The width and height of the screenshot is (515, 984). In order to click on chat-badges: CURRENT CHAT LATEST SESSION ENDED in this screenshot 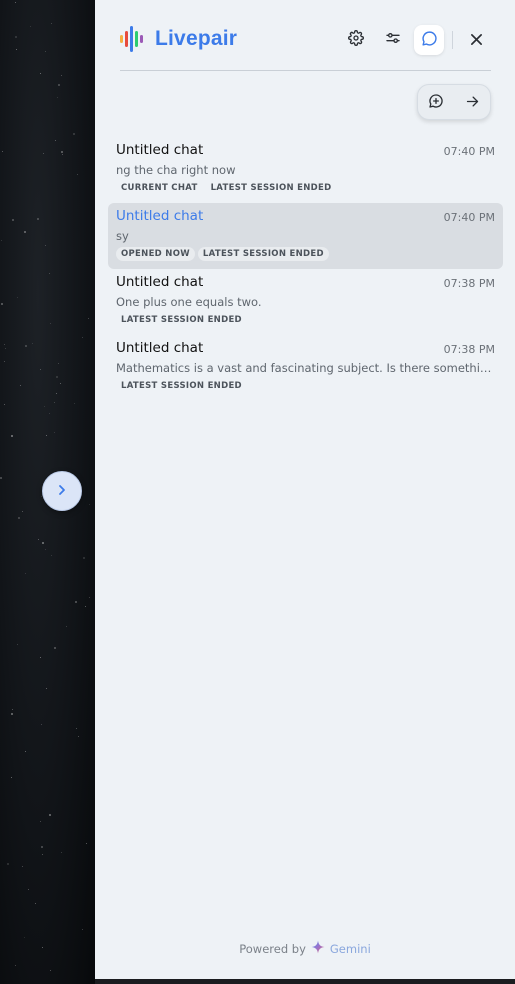, I will do `click(226, 188)`.